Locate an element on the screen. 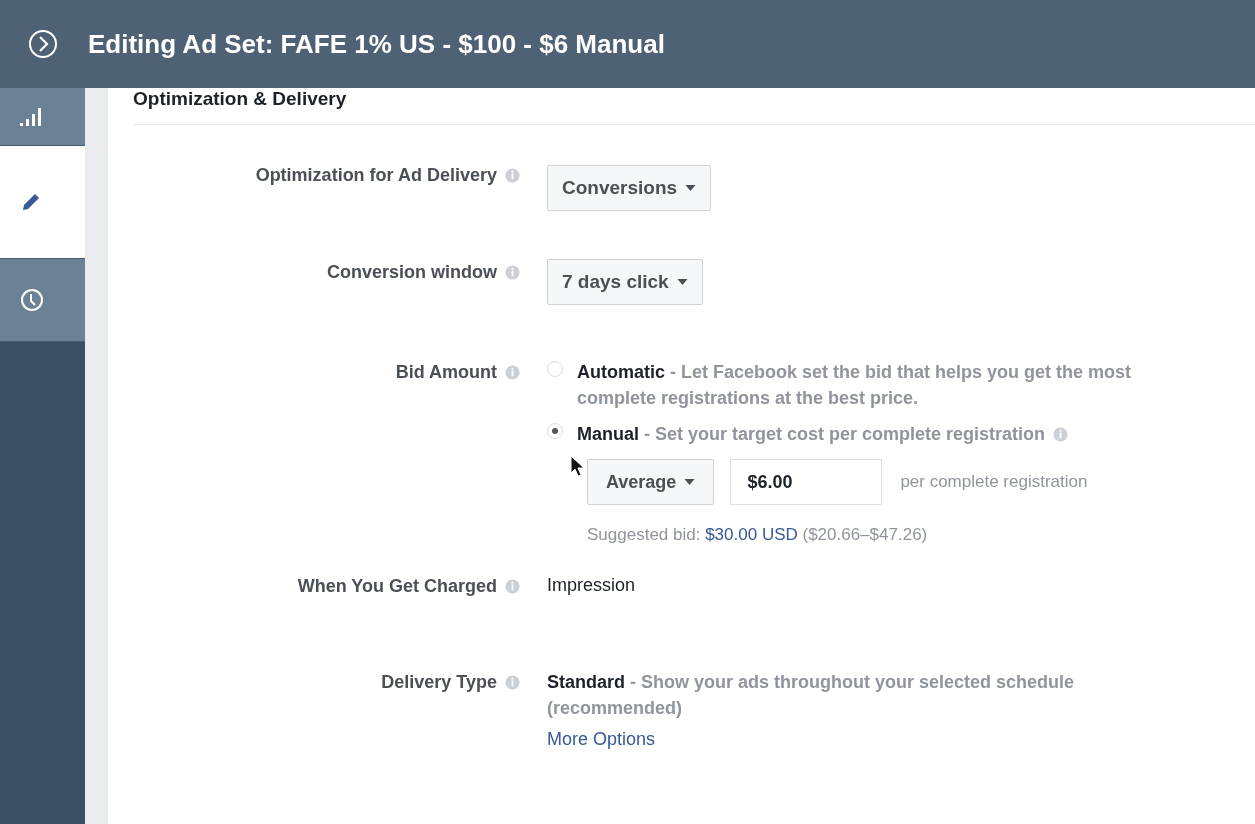  bid-amount-field: $6.00 is located at coordinates (806, 482).